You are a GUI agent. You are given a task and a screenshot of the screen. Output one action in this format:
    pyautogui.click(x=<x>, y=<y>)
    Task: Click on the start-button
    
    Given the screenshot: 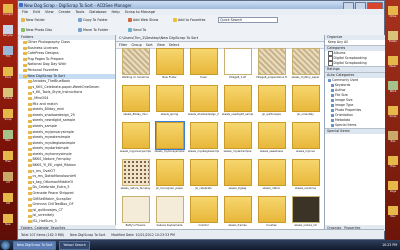 What is the action you would take?
    pyautogui.click(x=5, y=245)
    